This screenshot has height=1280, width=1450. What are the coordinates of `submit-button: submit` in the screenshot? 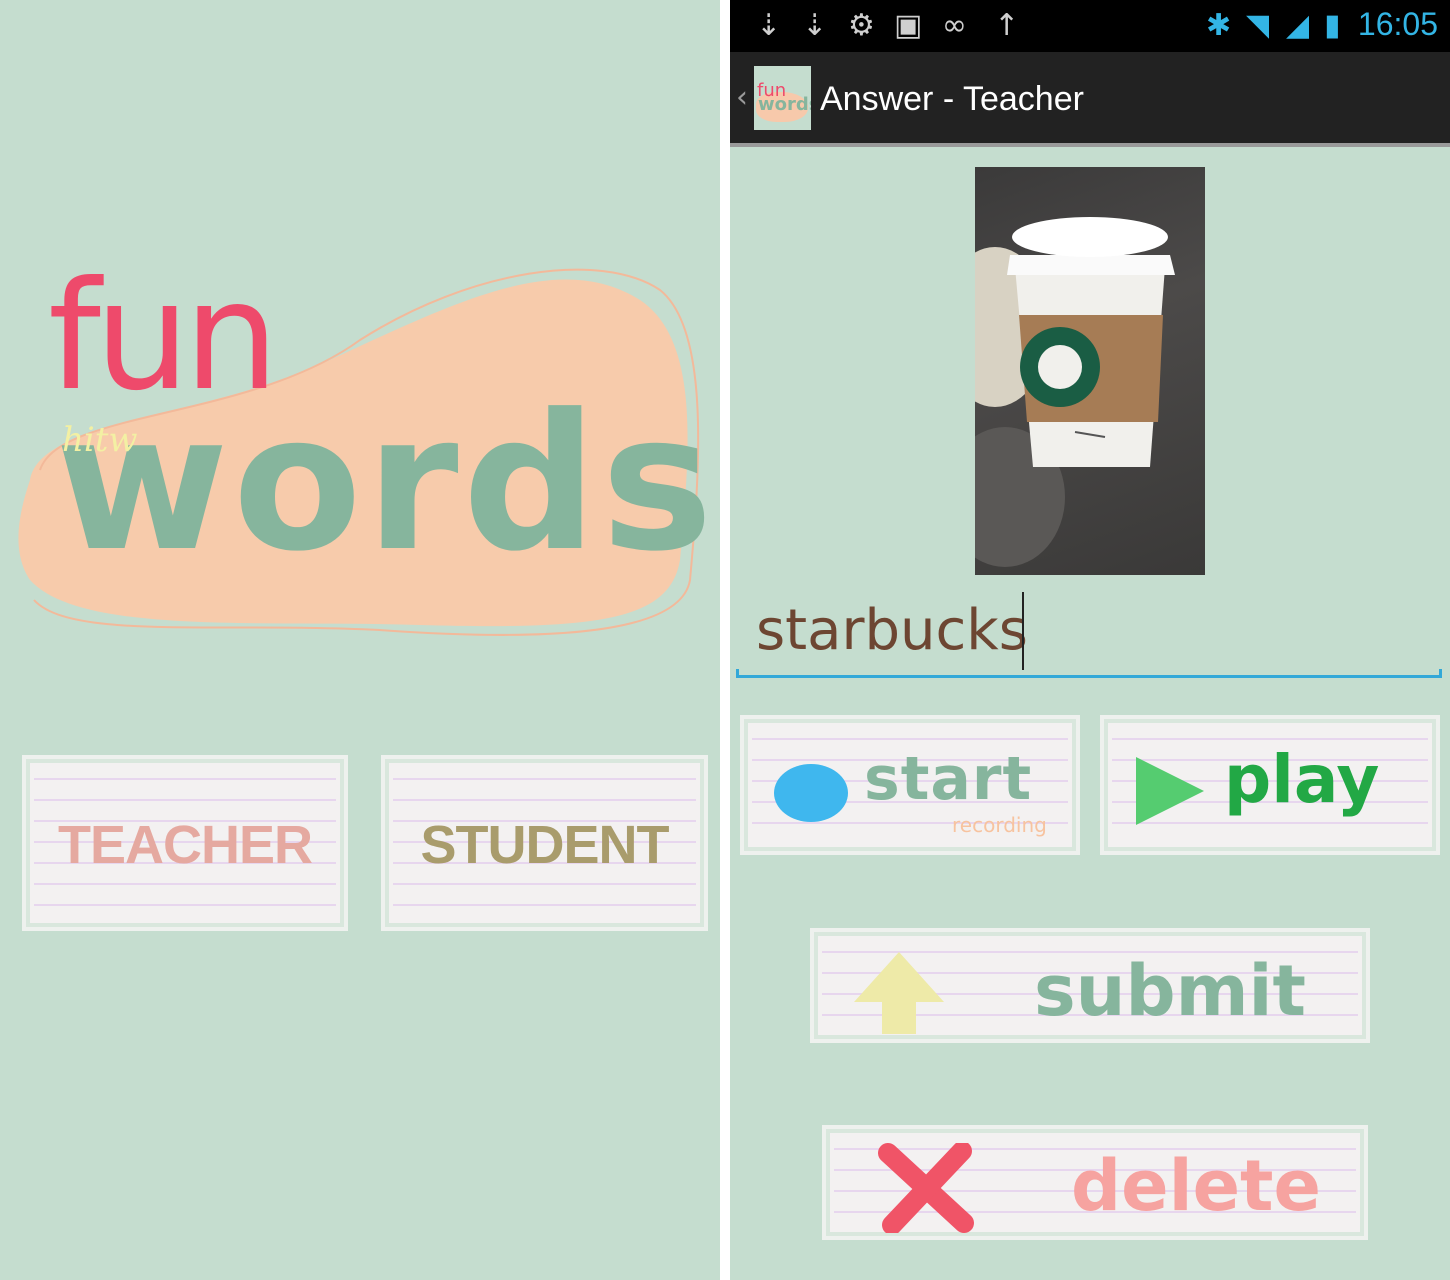 It's located at (1090, 985).